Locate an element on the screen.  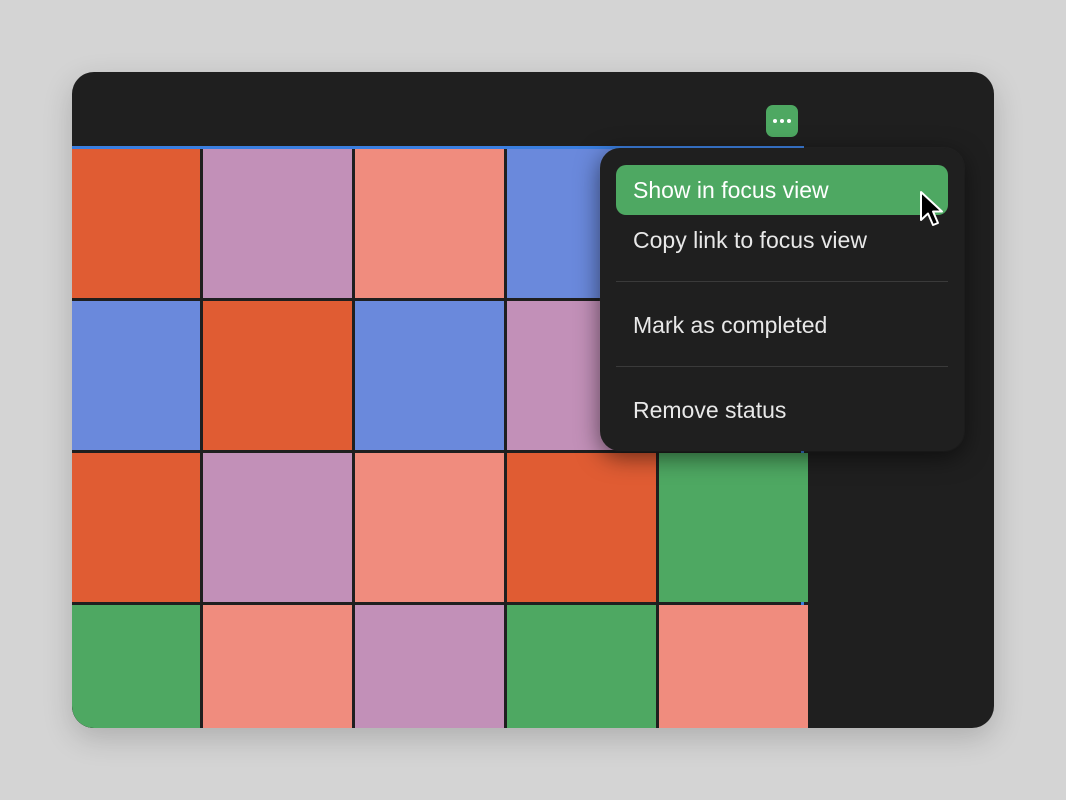
more-options-button is located at coordinates (782, 121).